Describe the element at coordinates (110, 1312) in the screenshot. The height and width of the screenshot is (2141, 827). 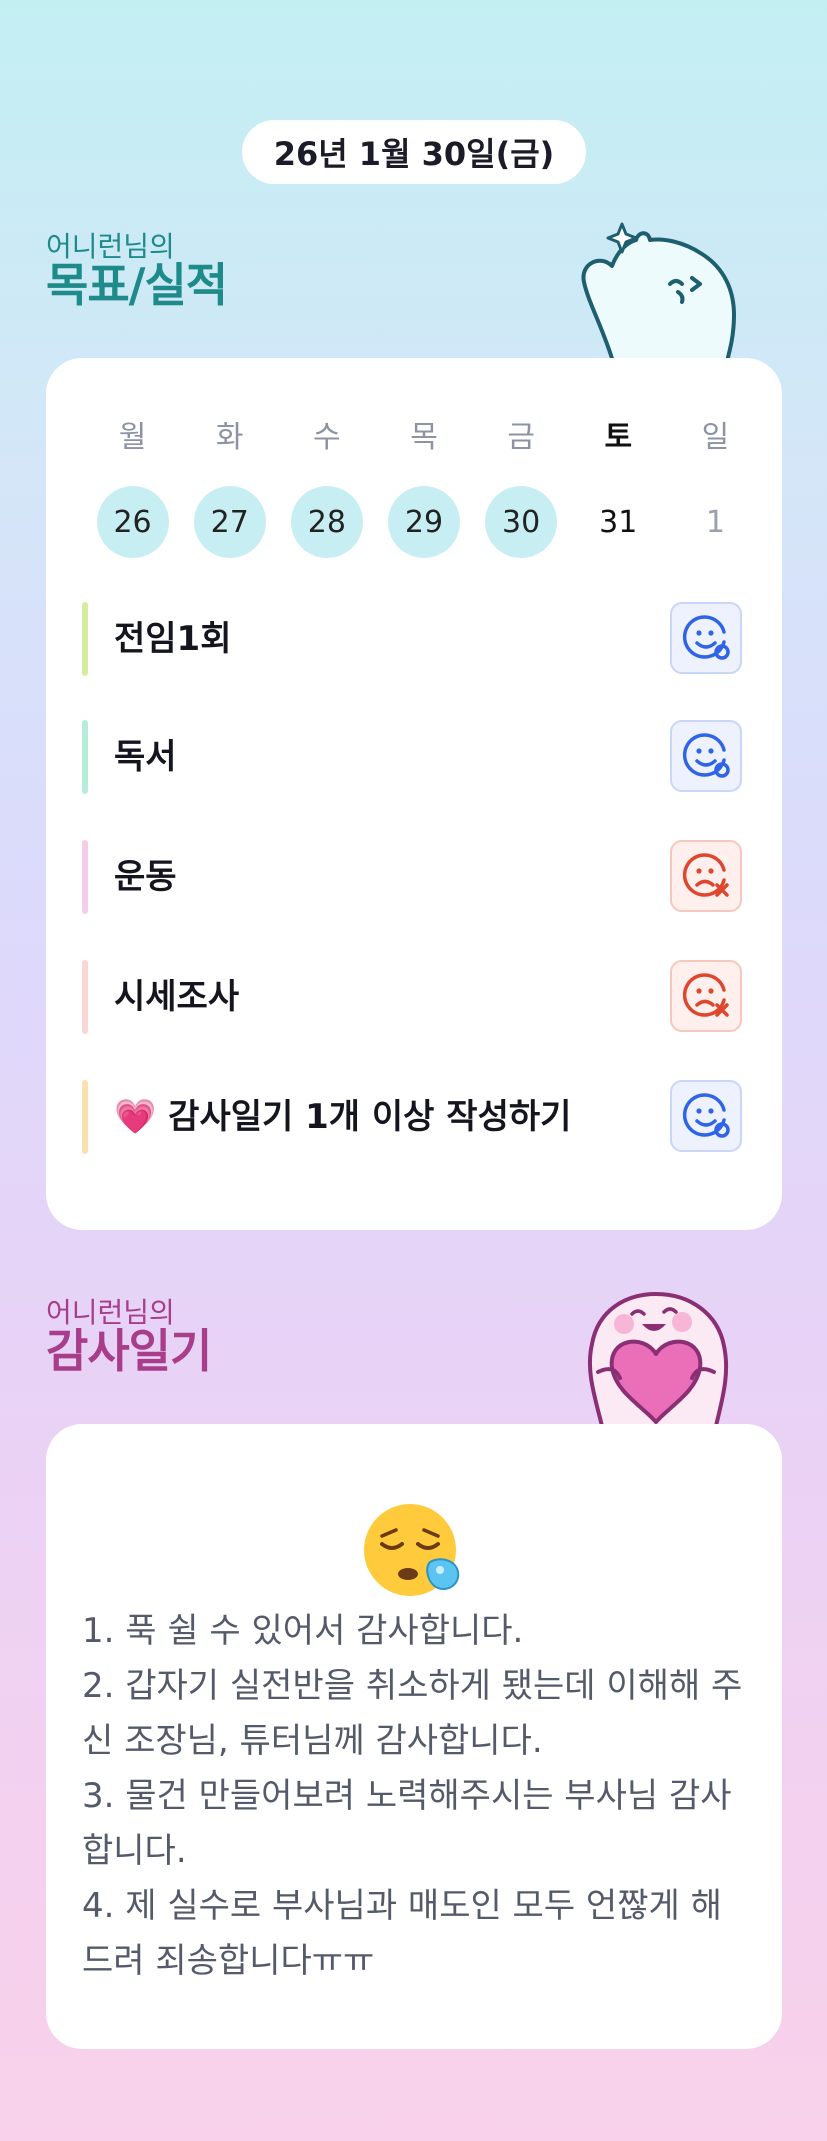
I see `gratitude-owner-label: 어니런님의` at that location.